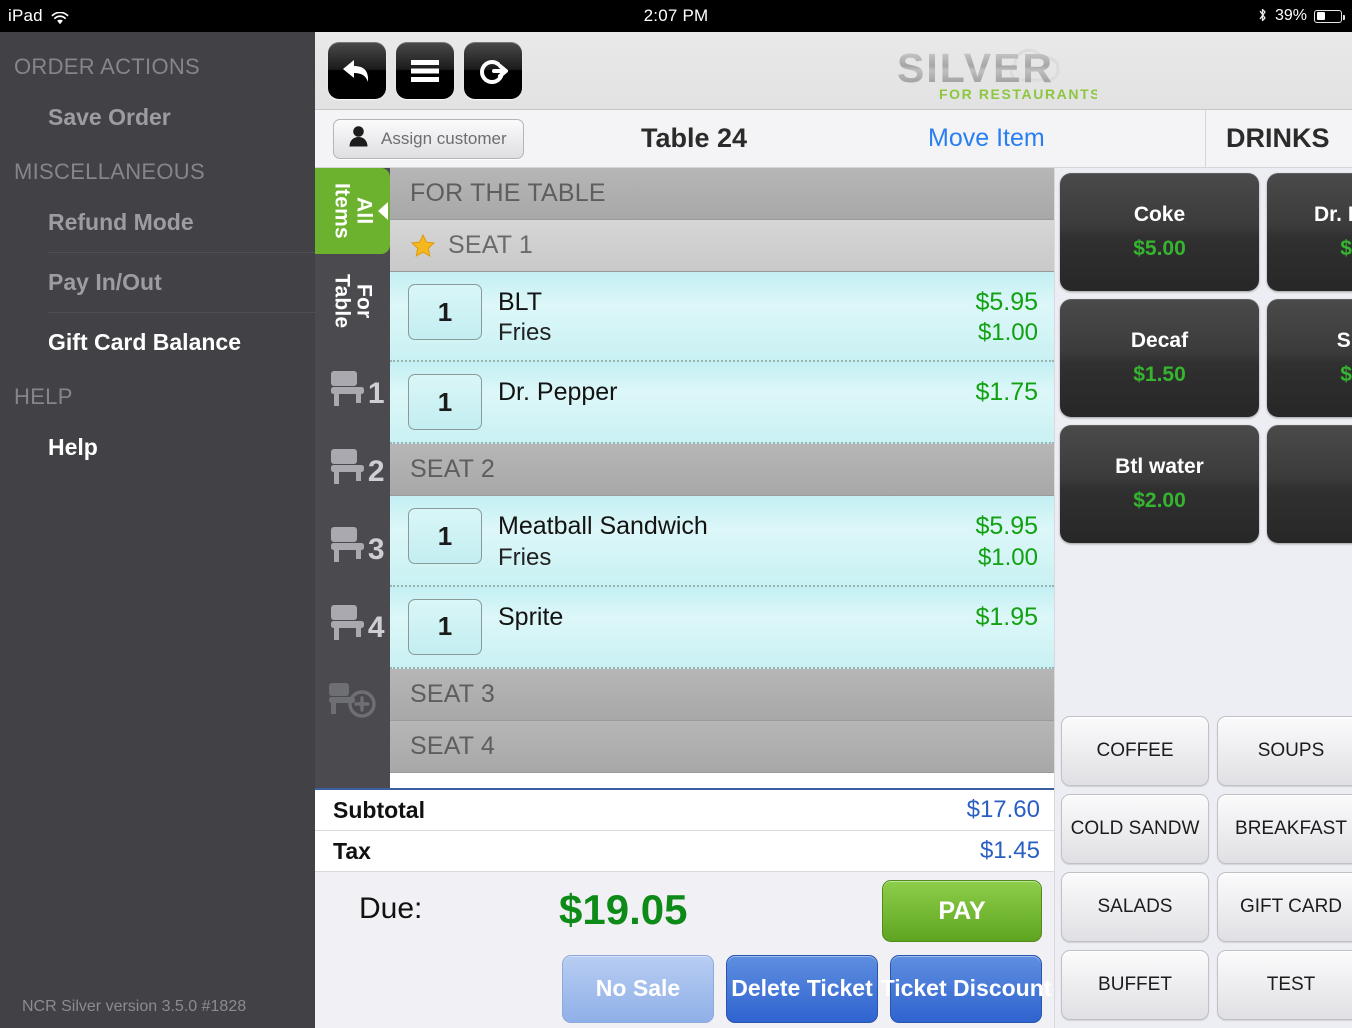 The width and height of the screenshot is (1352, 1028). I want to click on product-name: Btl water, so click(1159, 466).